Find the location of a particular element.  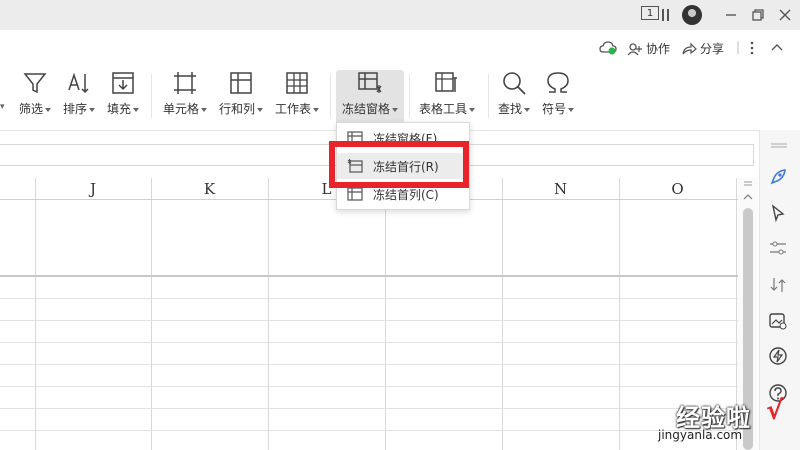

find-button: 查找 is located at coordinates (514, 98).